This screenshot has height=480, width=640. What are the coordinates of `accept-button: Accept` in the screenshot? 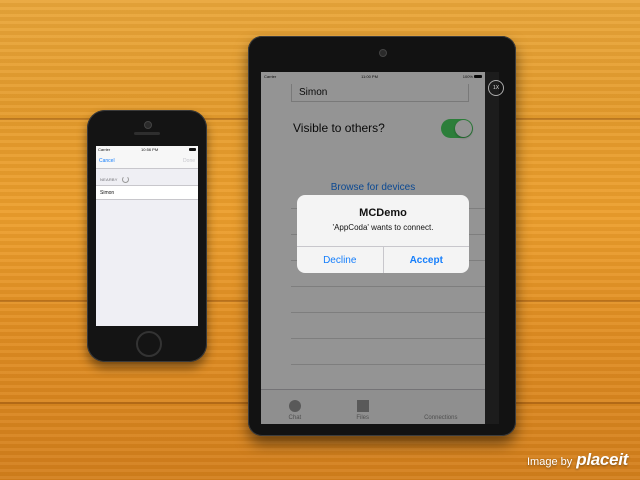 It's located at (426, 260).